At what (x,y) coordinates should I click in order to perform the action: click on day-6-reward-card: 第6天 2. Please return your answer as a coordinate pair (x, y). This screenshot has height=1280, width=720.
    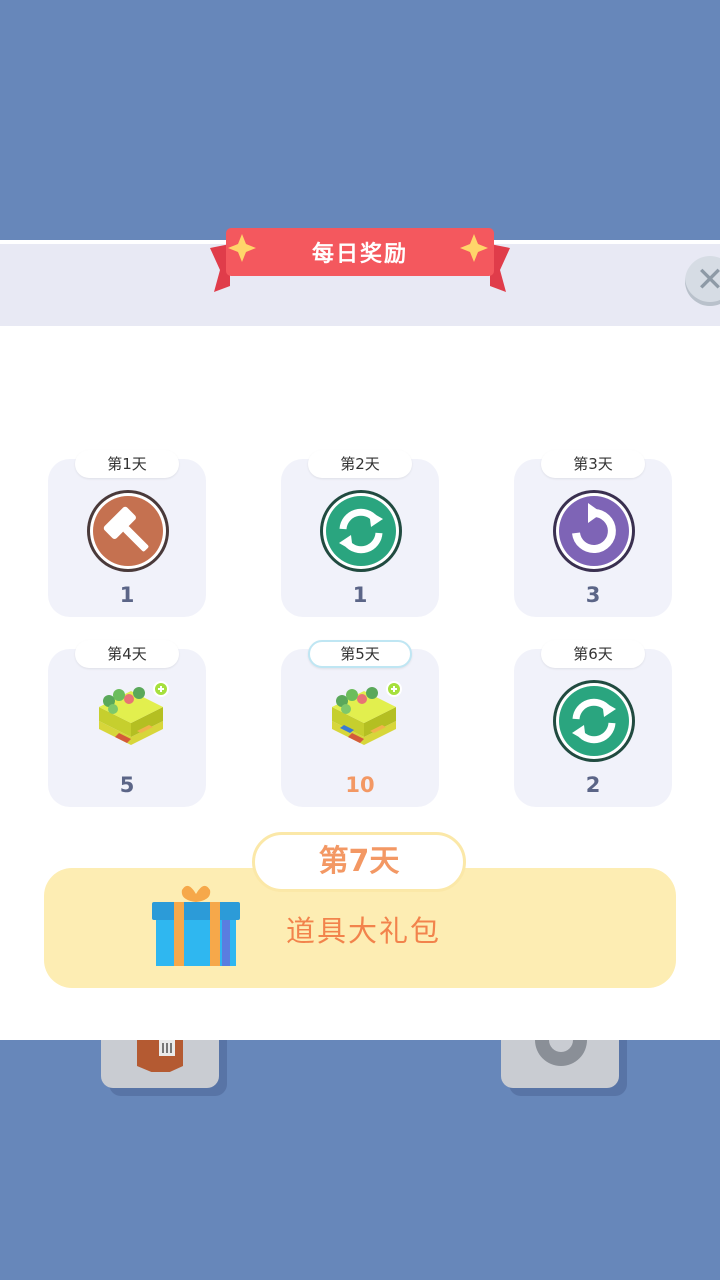
    Looking at the image, I should click on (593, 723).